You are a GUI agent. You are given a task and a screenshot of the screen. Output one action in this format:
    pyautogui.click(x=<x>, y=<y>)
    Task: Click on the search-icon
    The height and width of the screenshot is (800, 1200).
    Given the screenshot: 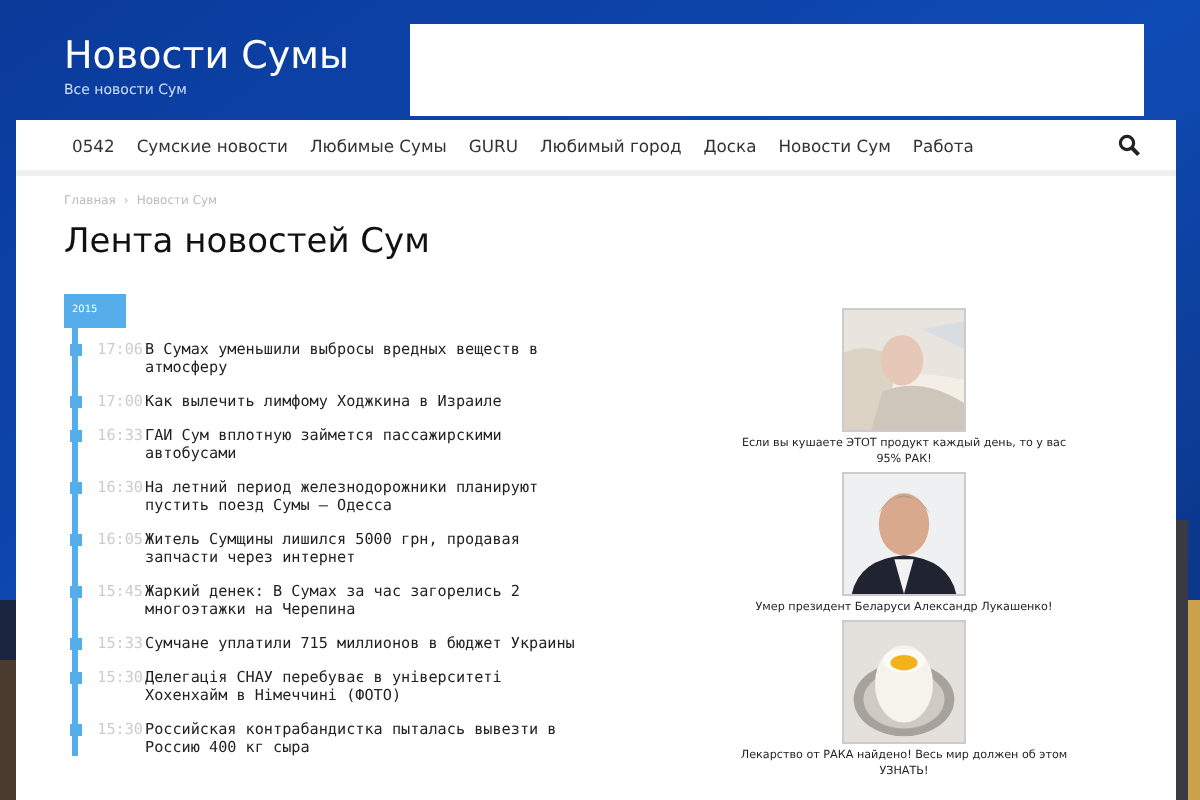 What is the action you would take?
    pyautogui.click(x=1129, y=145)
    